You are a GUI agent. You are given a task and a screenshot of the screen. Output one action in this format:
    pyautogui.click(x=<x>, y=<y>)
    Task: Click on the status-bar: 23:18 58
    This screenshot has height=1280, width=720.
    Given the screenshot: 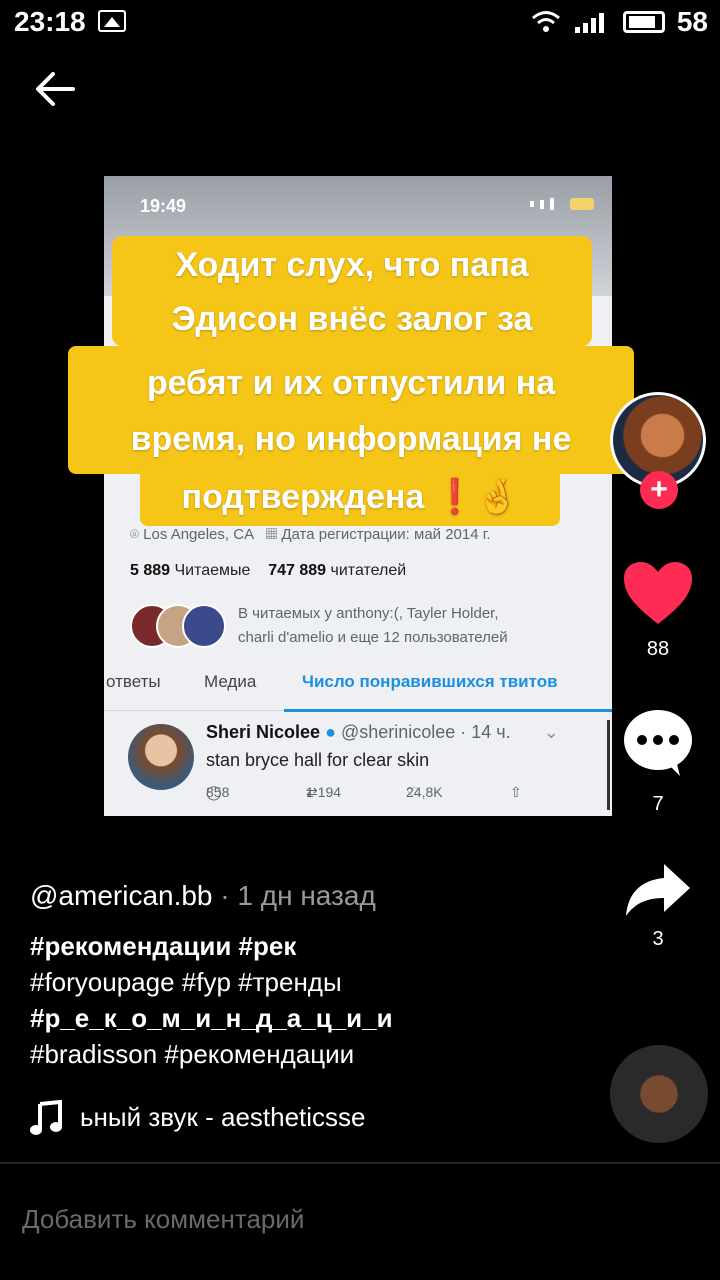 What is the action you would take?
    pyautogui.click(x=360, y=22)
    